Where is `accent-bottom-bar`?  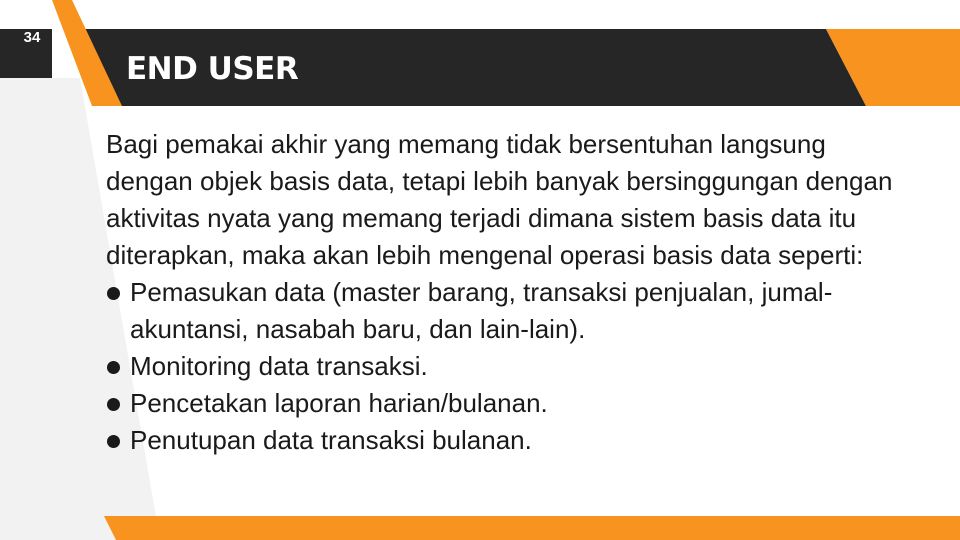
accent-bottom-bar is located at coordinates (532, 528).